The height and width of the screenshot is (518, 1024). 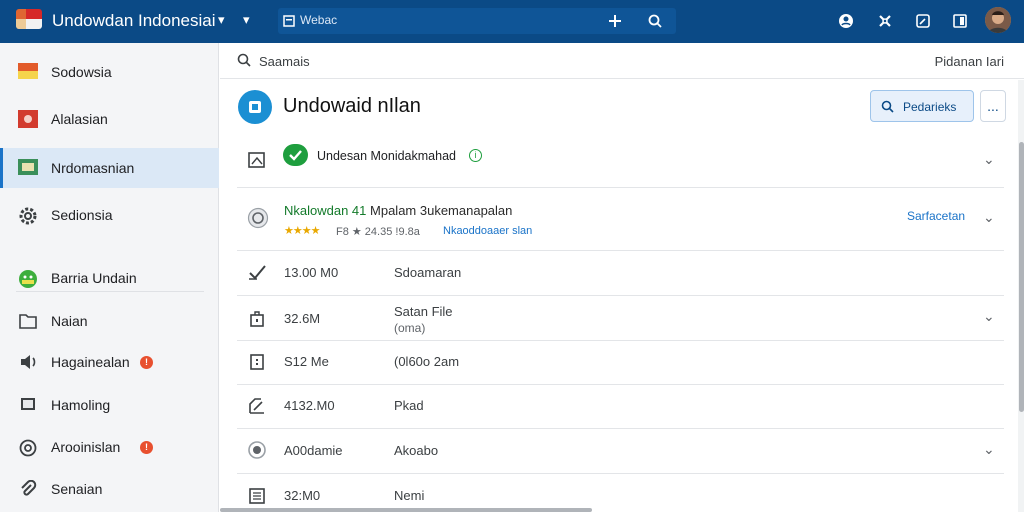 What do you see at coordinates (313, 450) in the screenshot?
I see `file-size: A00damie` at bounding box center [313, 450].